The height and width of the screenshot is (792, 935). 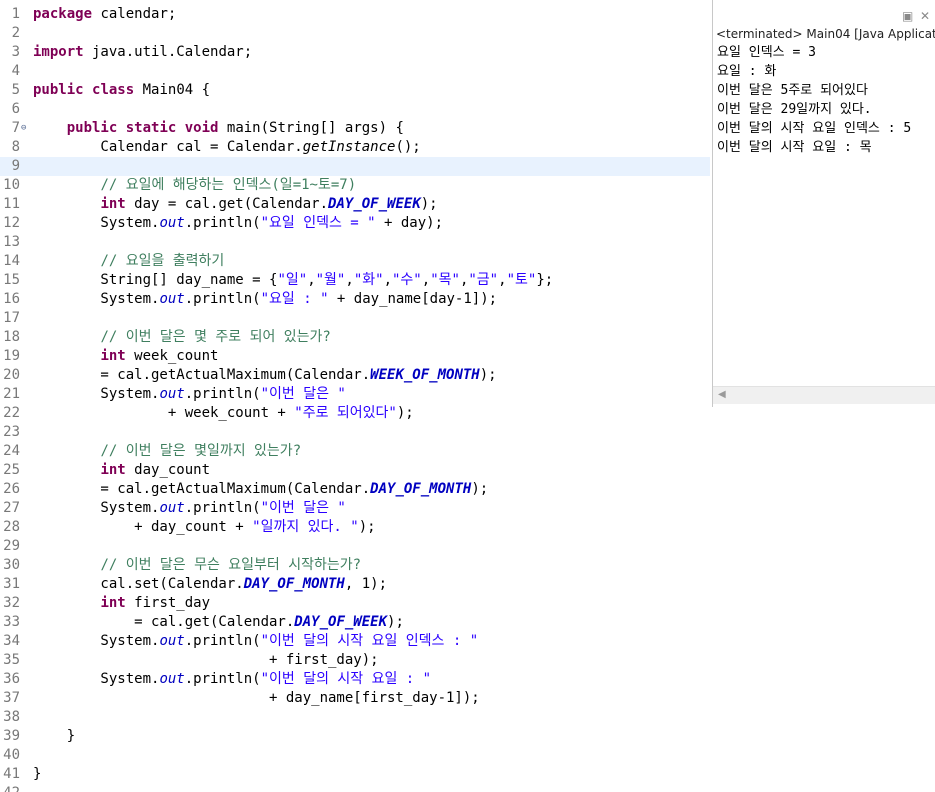 What do you see at coordinates (355, 774) in the screenshot?
I see `code-line-41: 41}` at bounding box center [355, 774].